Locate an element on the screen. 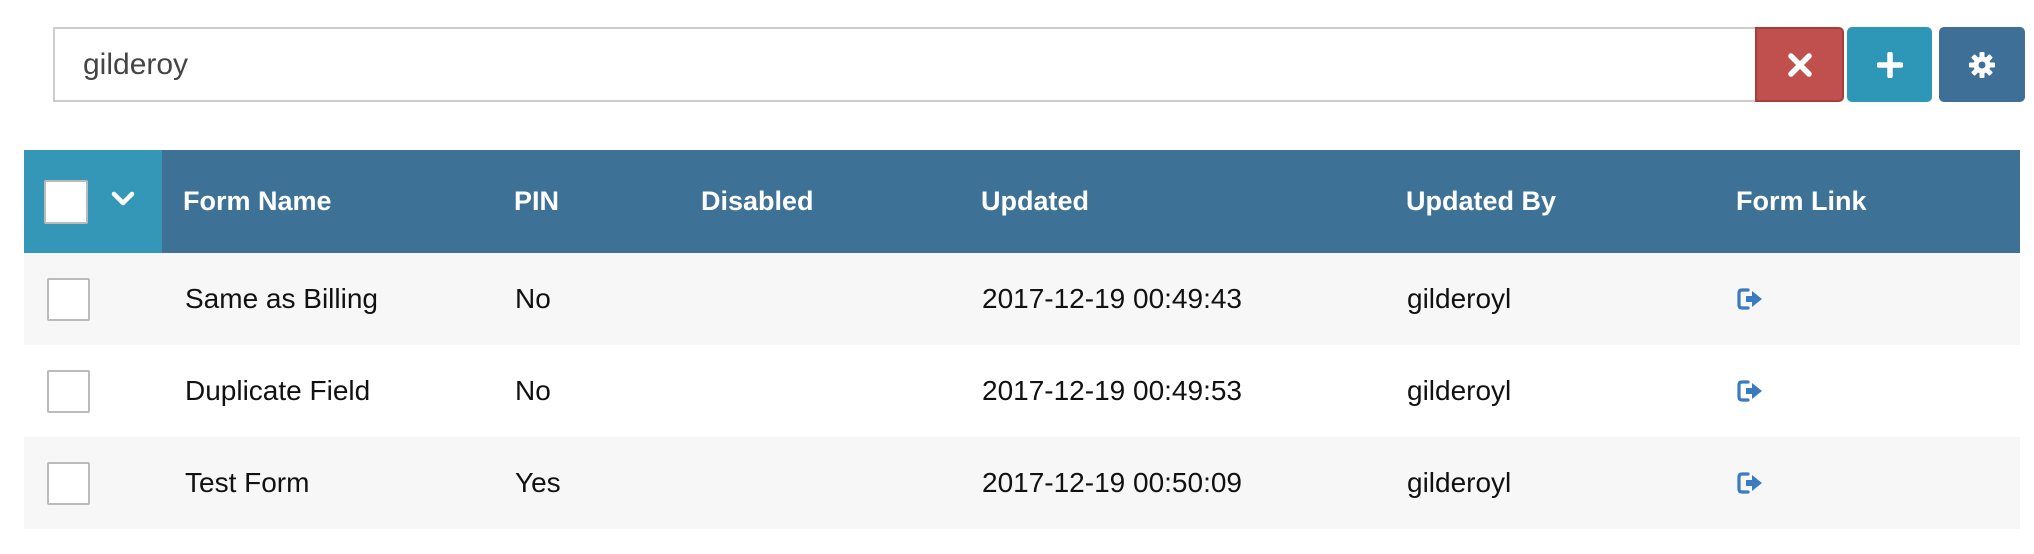 This screenshot has width=2034, height=554. cell-form-name: Same as Billing is located at coordinates (281, 298).